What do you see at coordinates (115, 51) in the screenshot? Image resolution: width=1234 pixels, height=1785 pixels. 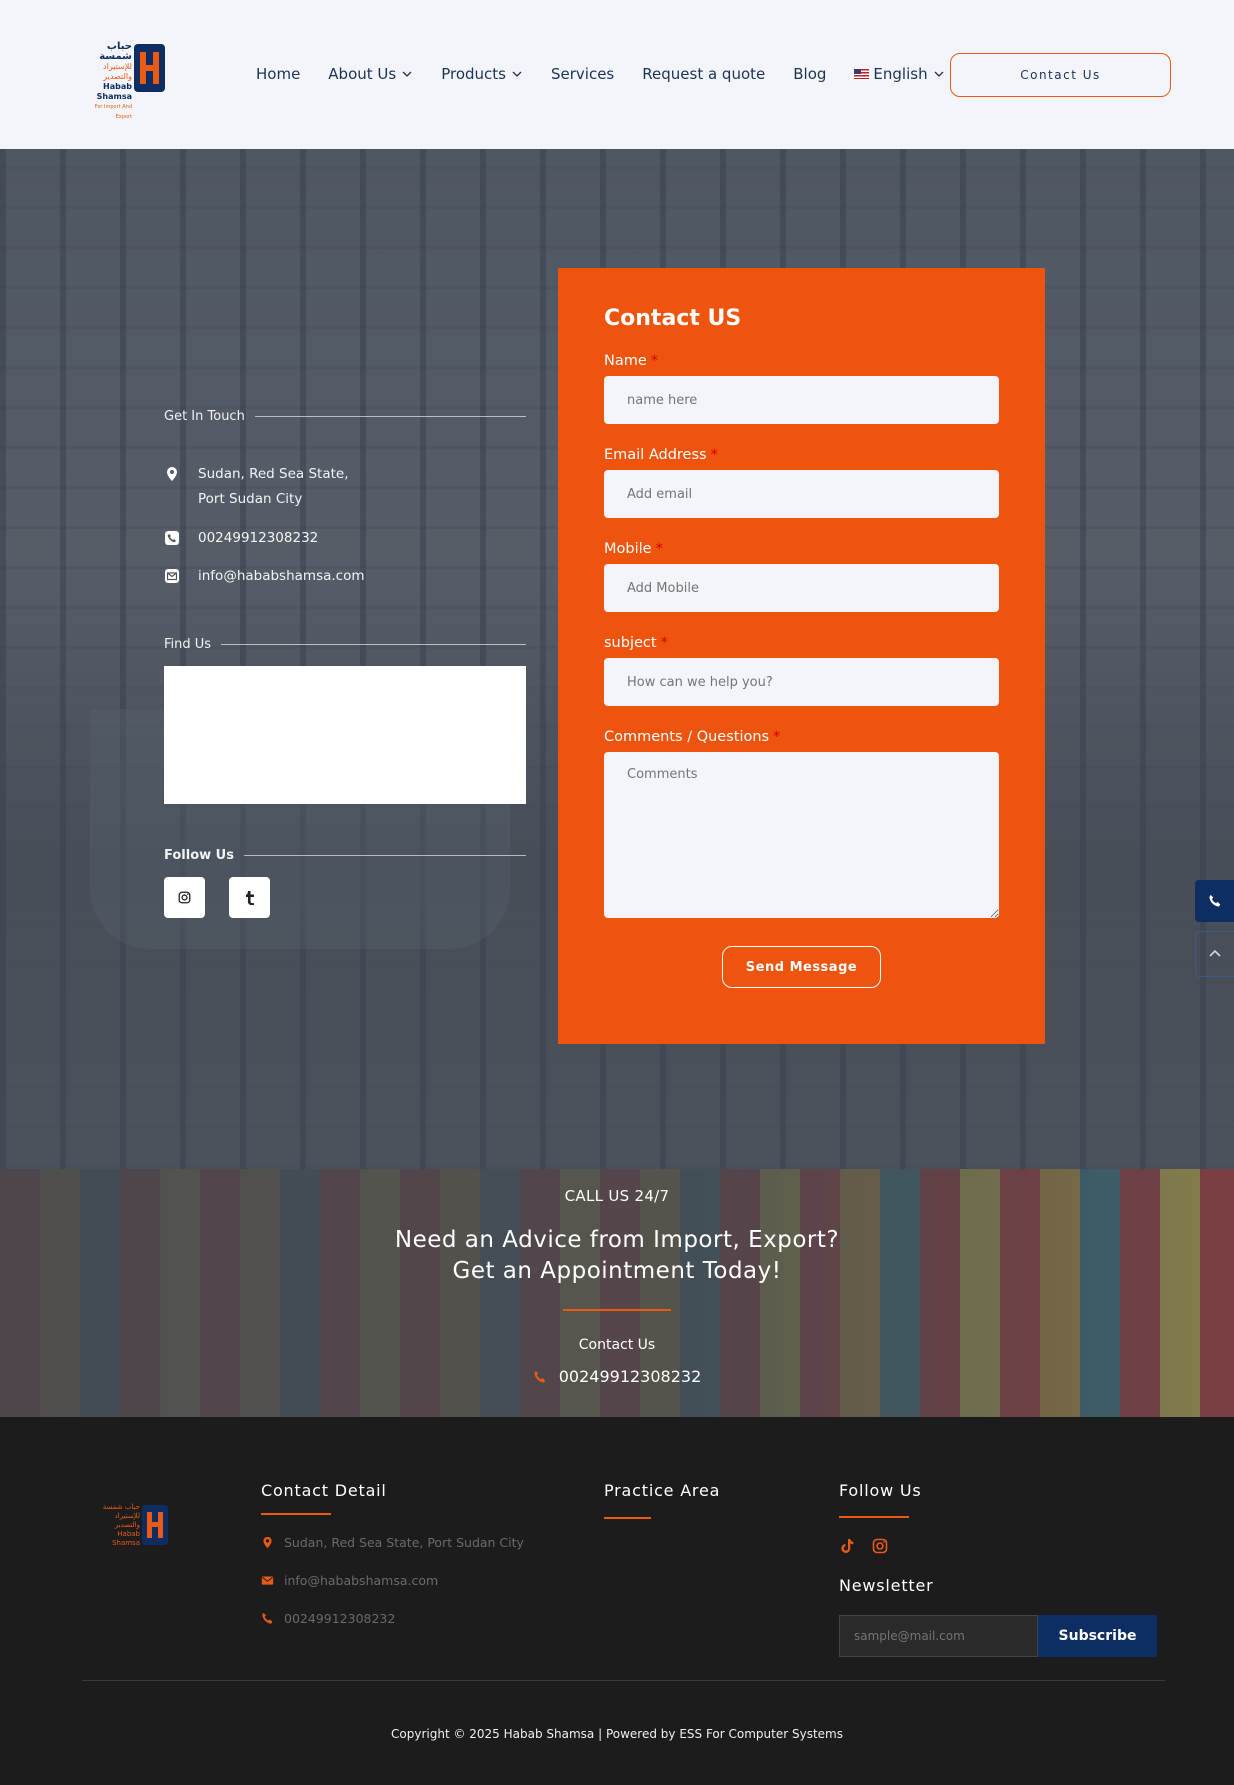 I see `logo-arabic-name: حباب شمسة` at bounding box center [115, 51].